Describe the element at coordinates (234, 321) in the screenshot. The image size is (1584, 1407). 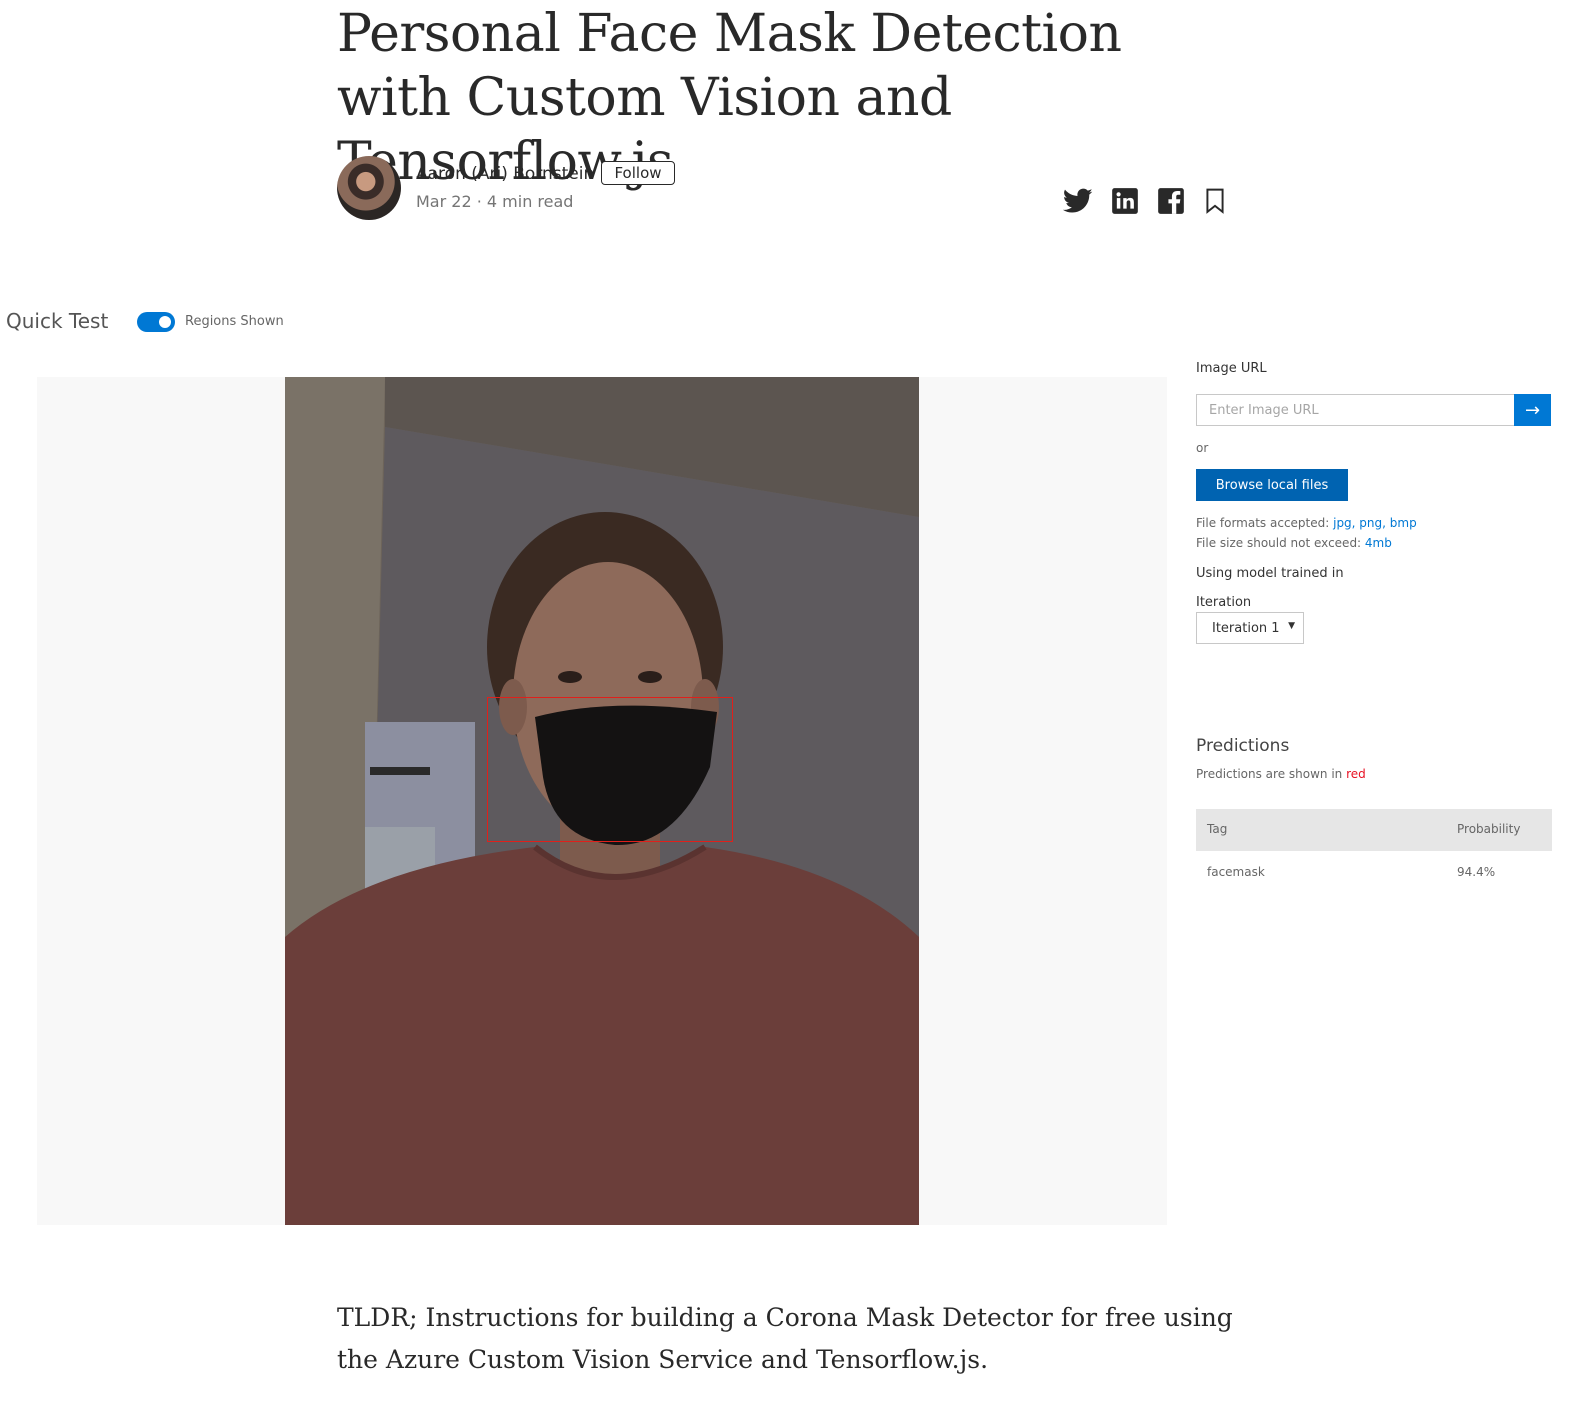
I see `regions-toggle-label: Regions Shown` at that location.